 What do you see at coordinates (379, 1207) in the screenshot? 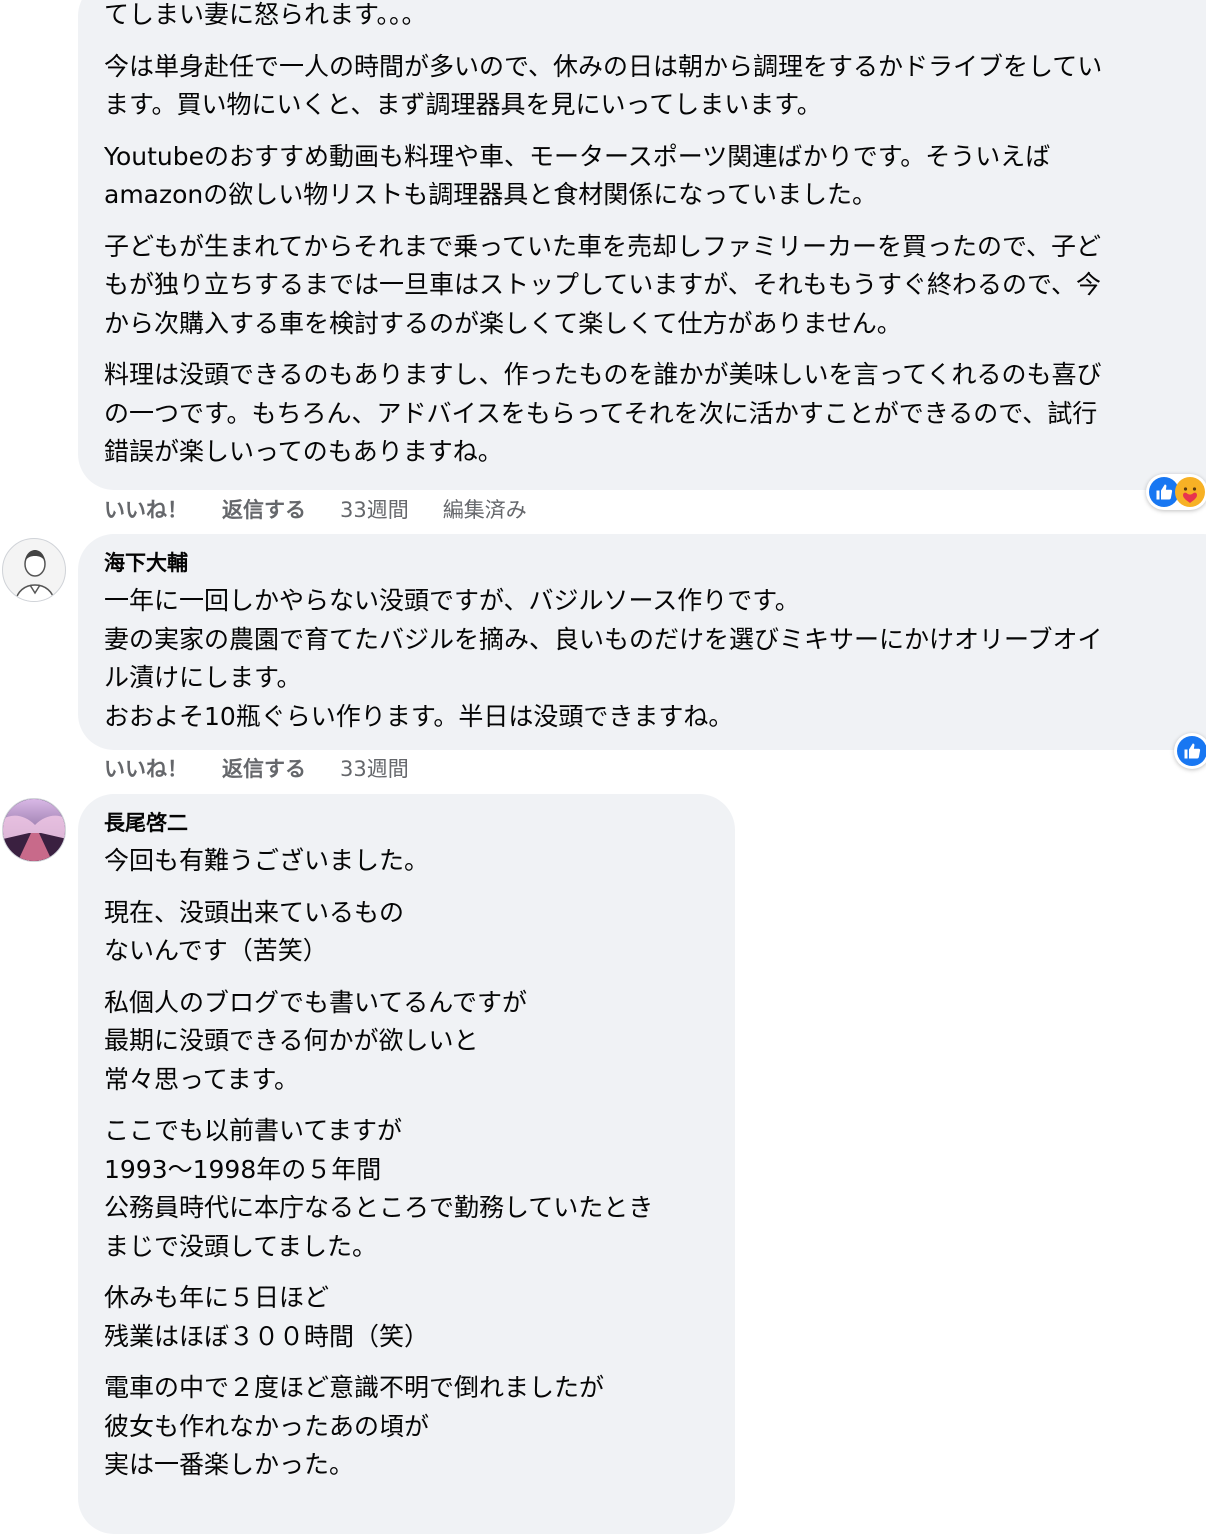
I see `comment-text-line: 公務員時代に本庁なるところで勤務していたとき` at bounding box center [379, 1207].